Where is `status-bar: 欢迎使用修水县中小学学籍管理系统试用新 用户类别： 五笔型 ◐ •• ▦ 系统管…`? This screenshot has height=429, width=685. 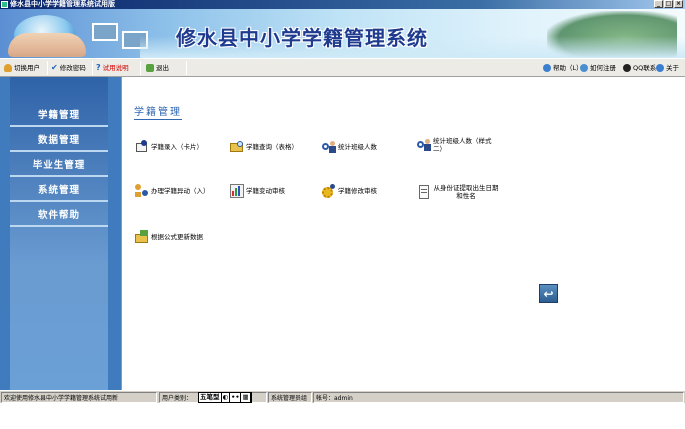
status-bar: 欢迎使用修水县中小学学籍管理系统试用新 用户类别： 五笔型 ◐ •• ▦ 系统管… is located at coordinates (342, 396).